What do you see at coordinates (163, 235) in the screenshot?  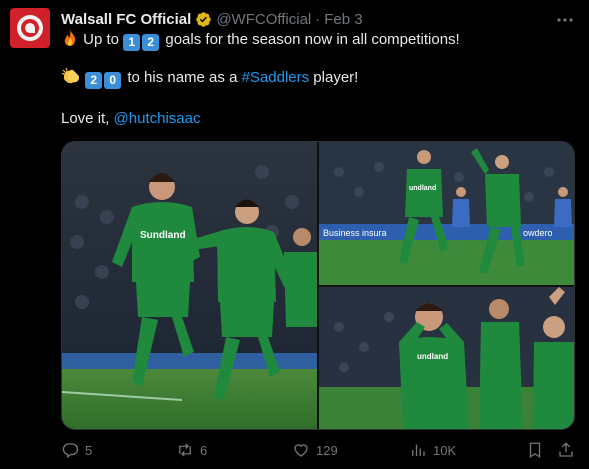 I see `kit-sponsor-text: Sundland` at bounding box center [163, 235].